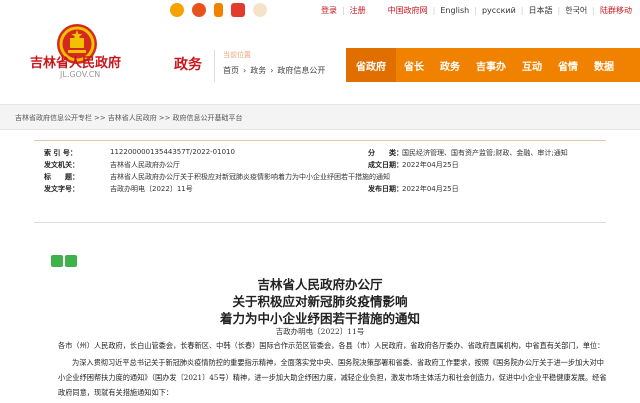  Describe the element at coordinates (172, 152) in the screenshot. I see `meta-value: 11220000013544357T/2022-01010` at that location.